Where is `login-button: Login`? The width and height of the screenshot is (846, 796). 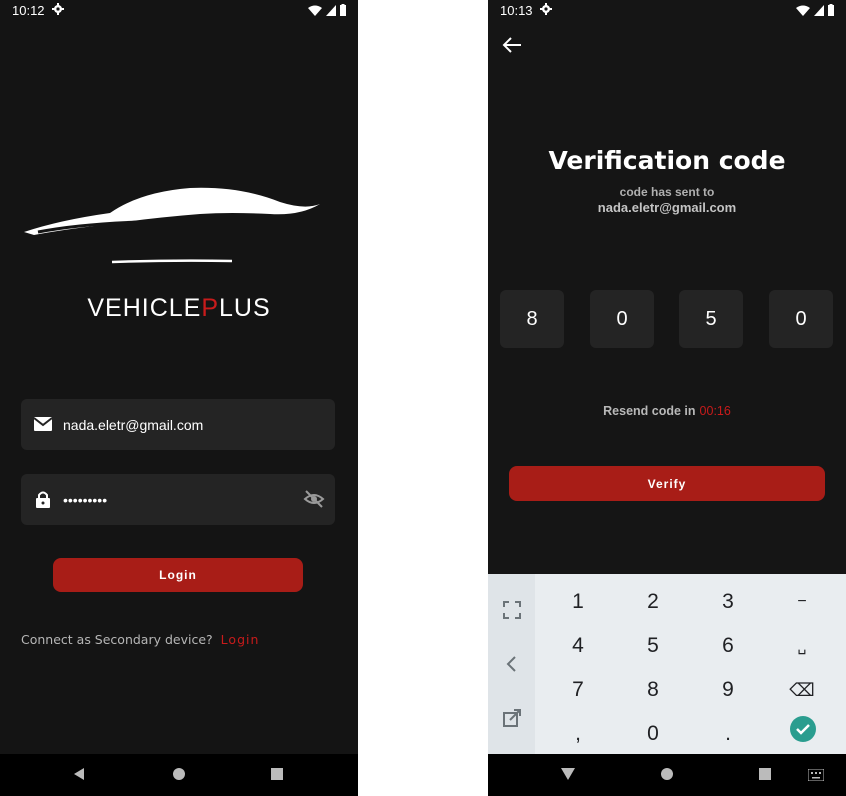
login-button: Login is located at coordinates (178, 575).